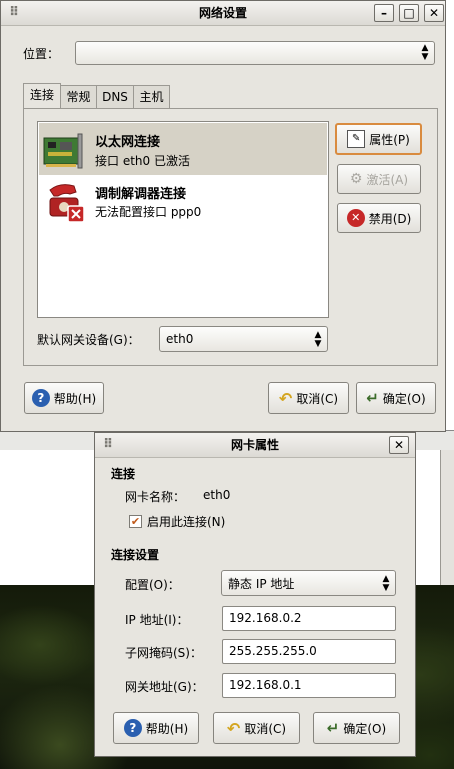  I want to click on connection-title: 调制解调器连接, so click(141, 194).